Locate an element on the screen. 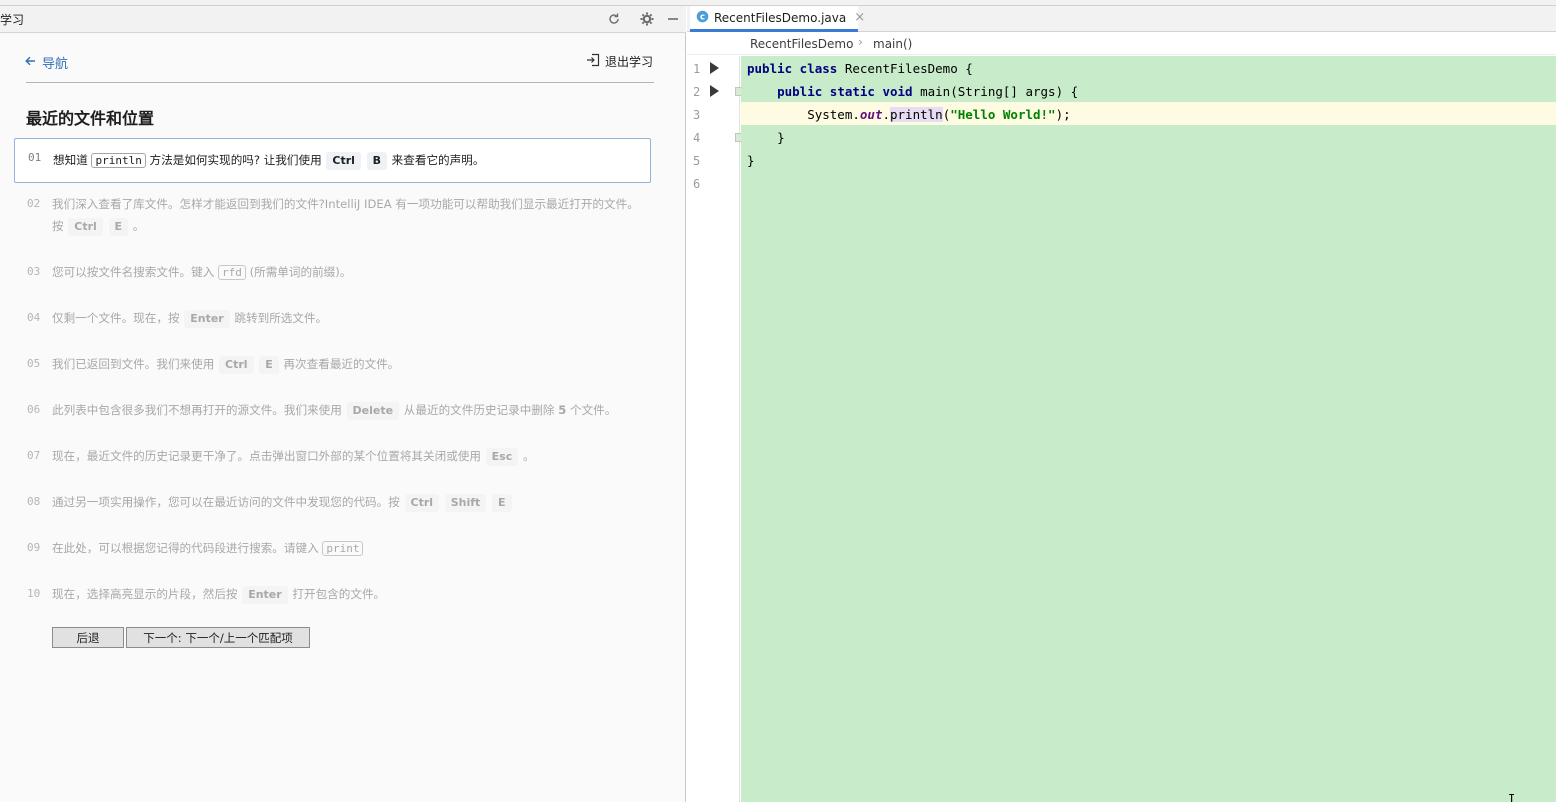  editor-gutter: 1 2 3 4 5 6 is located at coordinates (715, 429).